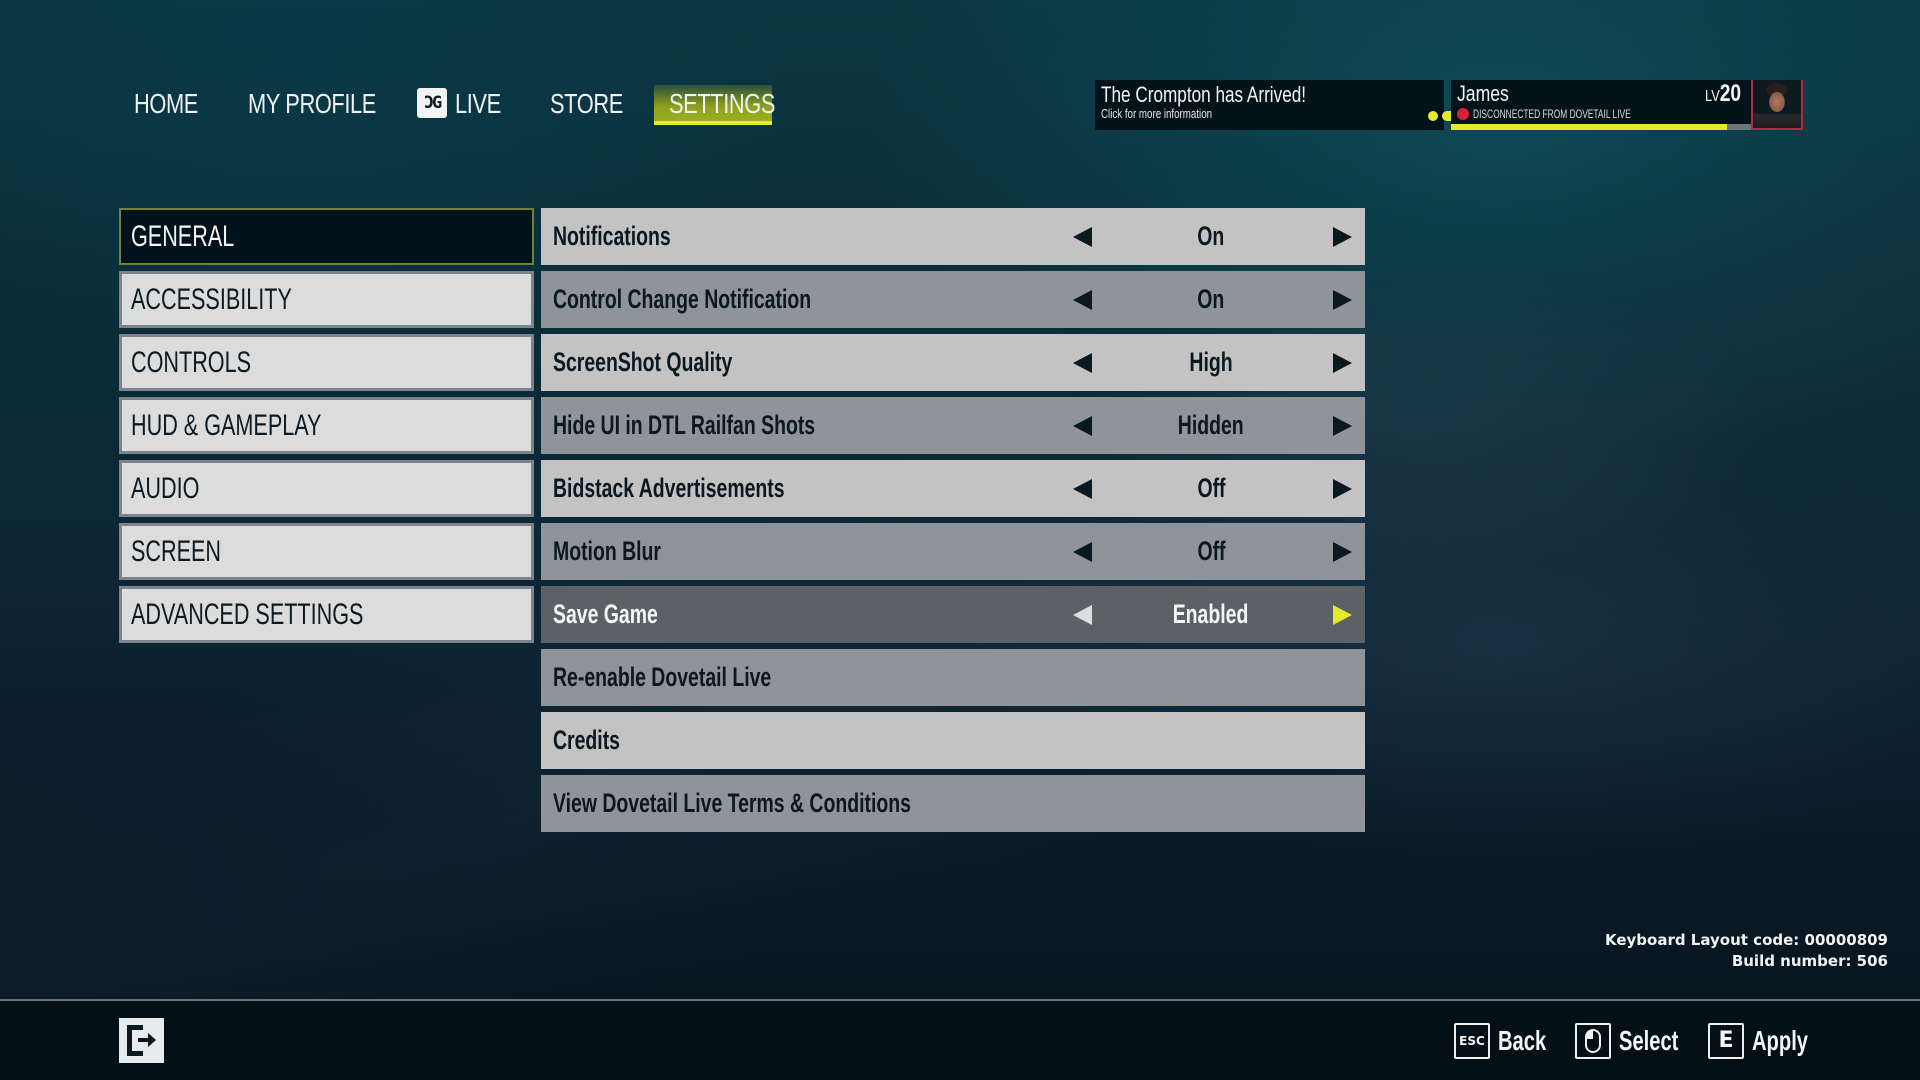 The image size is (1920, 1080). Describe the element at coordinates (682, 299) in the screenshot. I see `setting-label: Control Change Notification` at that location.